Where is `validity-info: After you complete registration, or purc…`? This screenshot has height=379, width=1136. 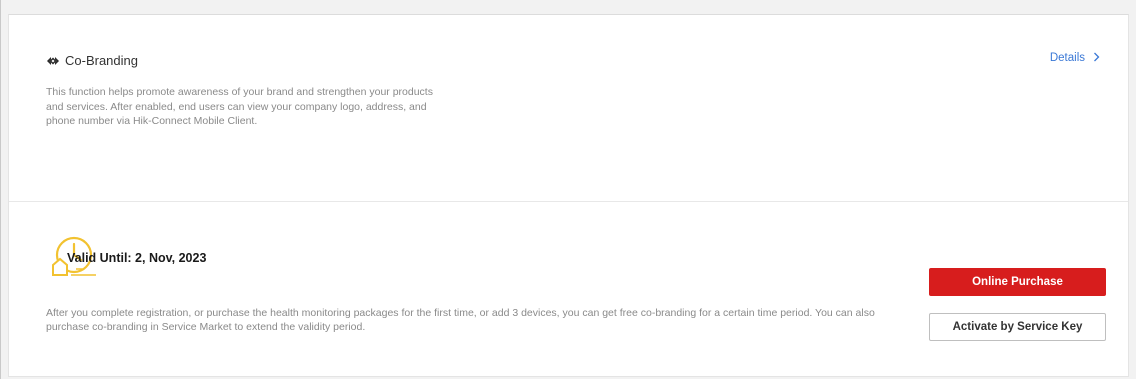
validity-info: After you complete registration, or purc… is located at coordinates (460, 320).